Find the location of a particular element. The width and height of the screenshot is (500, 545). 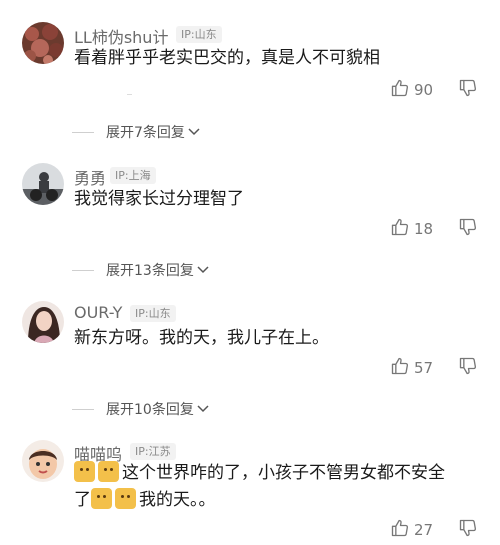

ip-location-badge: IP:上海 is located at coordinates (133, 175).